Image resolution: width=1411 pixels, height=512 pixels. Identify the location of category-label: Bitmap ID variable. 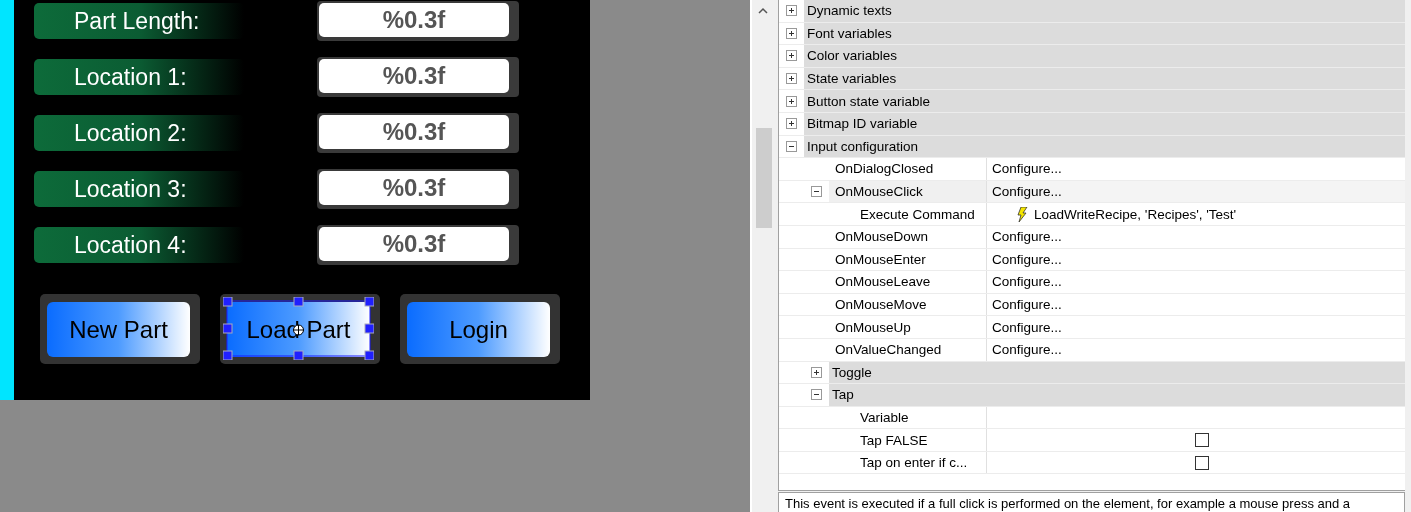
(1104, 123).